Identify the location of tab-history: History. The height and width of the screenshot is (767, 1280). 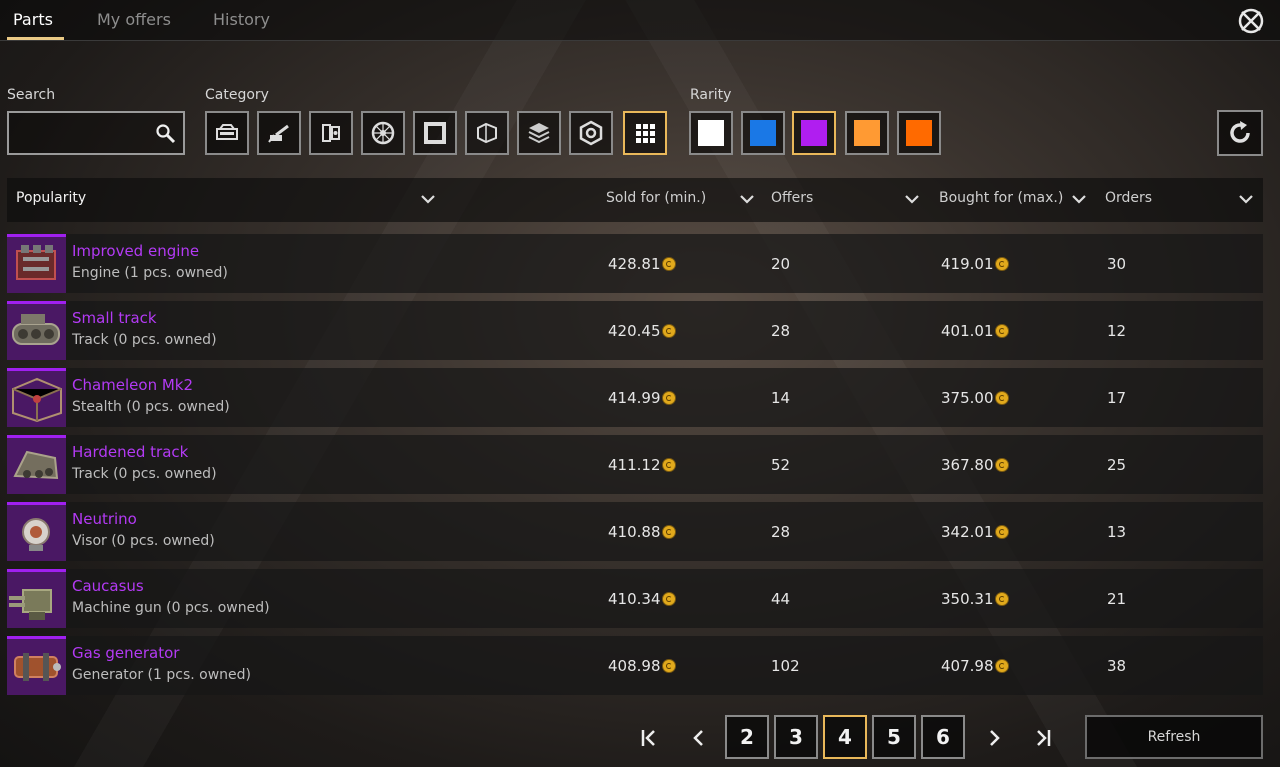
(241, 19).